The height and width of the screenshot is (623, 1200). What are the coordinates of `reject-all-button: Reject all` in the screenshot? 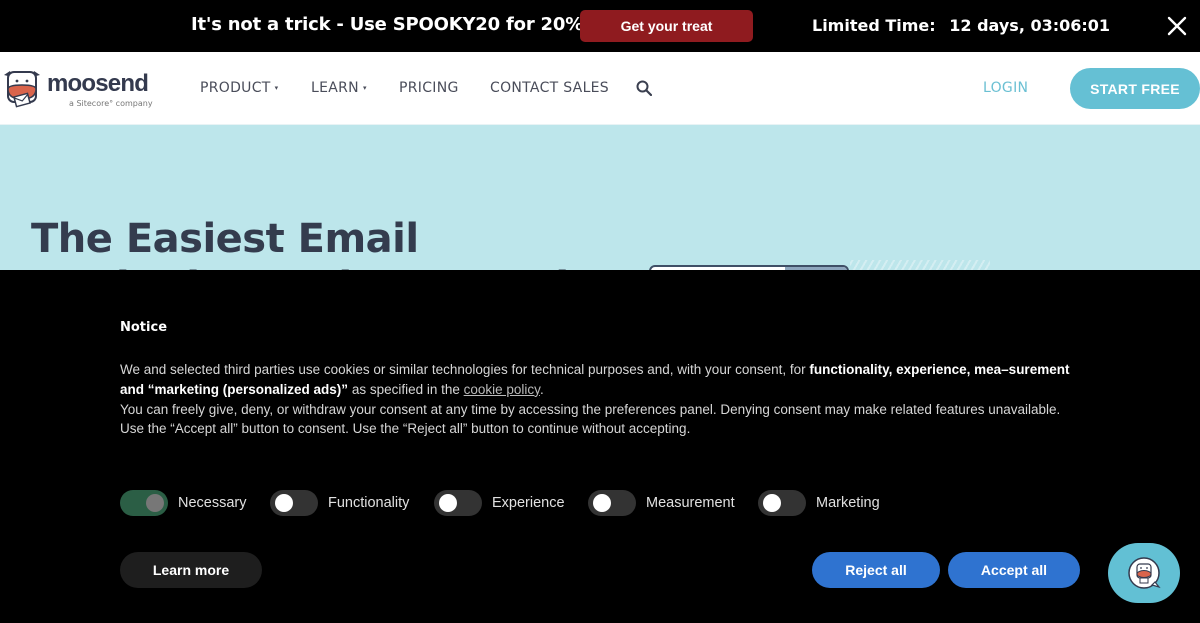 It's located at (876, 570).